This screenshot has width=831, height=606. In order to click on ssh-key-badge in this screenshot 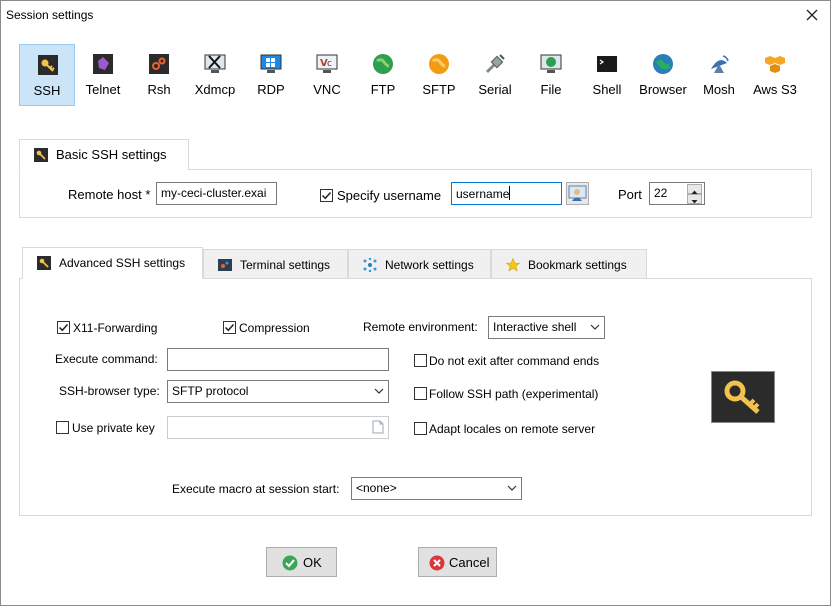, I will do `click(743, 397)`.